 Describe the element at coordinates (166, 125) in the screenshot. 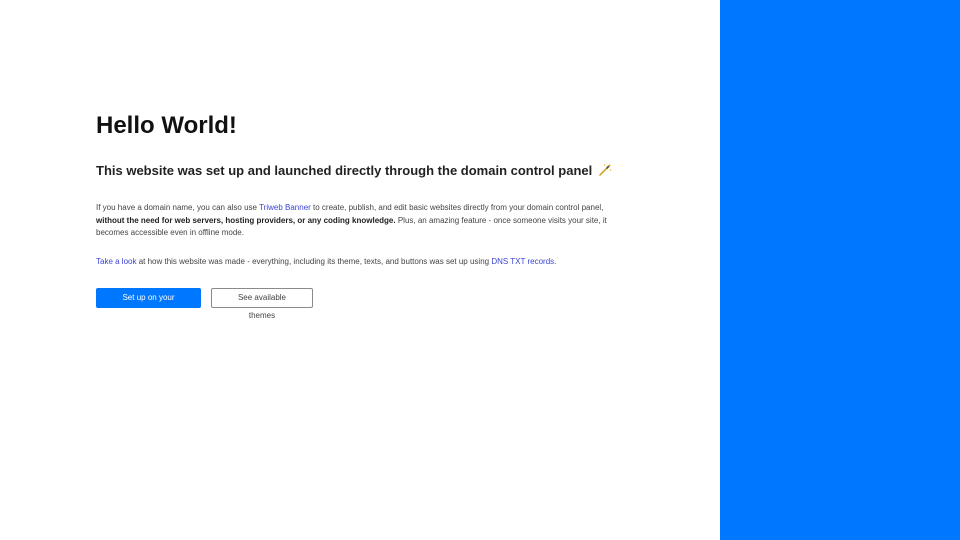

I see `page-title: Hello World!` at that location.